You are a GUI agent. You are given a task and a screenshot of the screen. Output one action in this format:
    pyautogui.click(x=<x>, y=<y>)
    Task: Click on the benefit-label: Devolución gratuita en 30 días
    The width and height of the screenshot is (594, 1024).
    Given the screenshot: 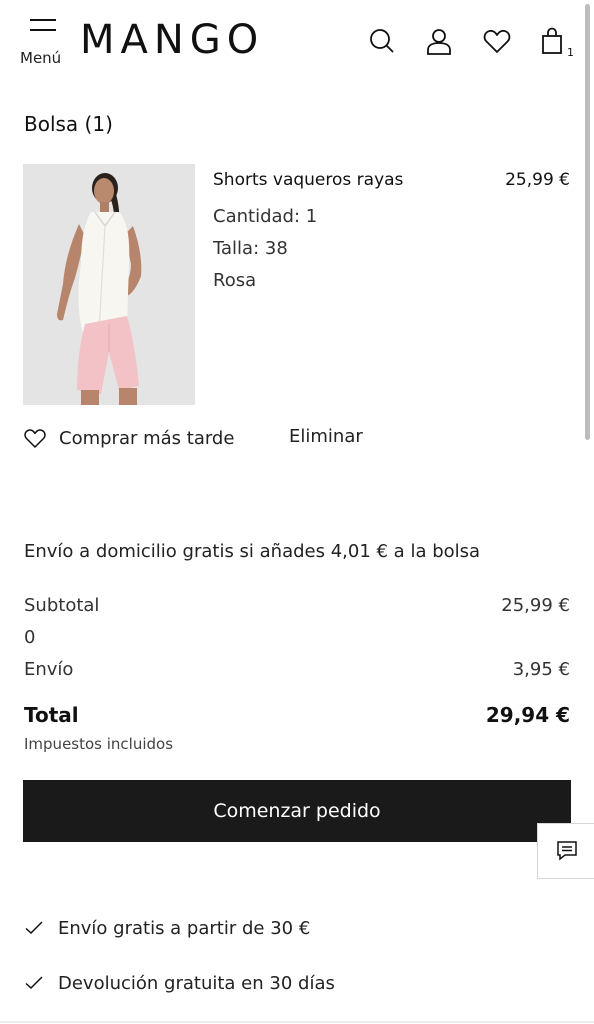 What is the action you would take?
    pyautogui.click(x=196, y=983)
    